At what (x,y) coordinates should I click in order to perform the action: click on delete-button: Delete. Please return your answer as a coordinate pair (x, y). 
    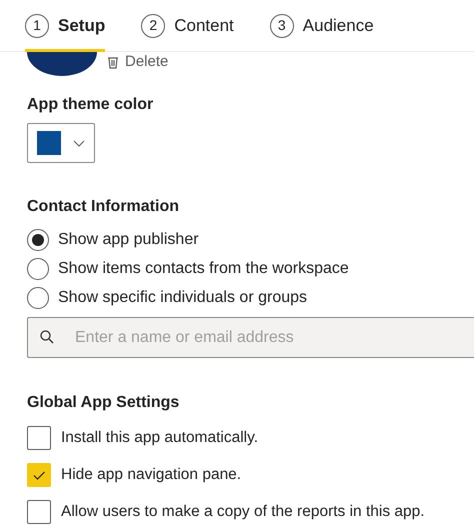
    Looking at the image, I should click on (137, 62).